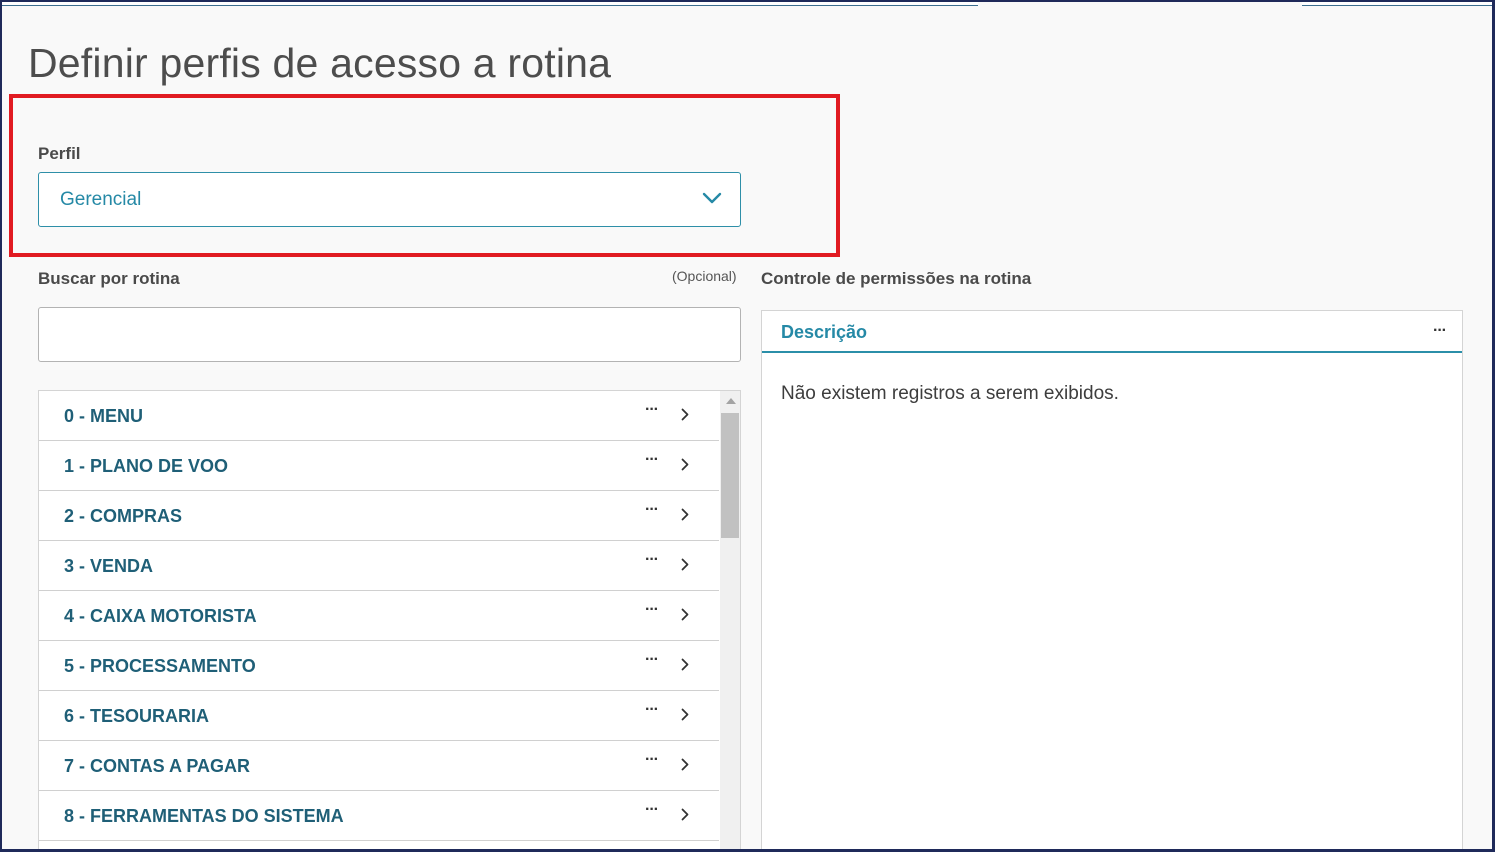 This screenshot has height=852, width=1495. What do you see at coordinates (59, 153) in the screenshot?
I see `perfil-label: Perfil` at bounding box center [59, 153].